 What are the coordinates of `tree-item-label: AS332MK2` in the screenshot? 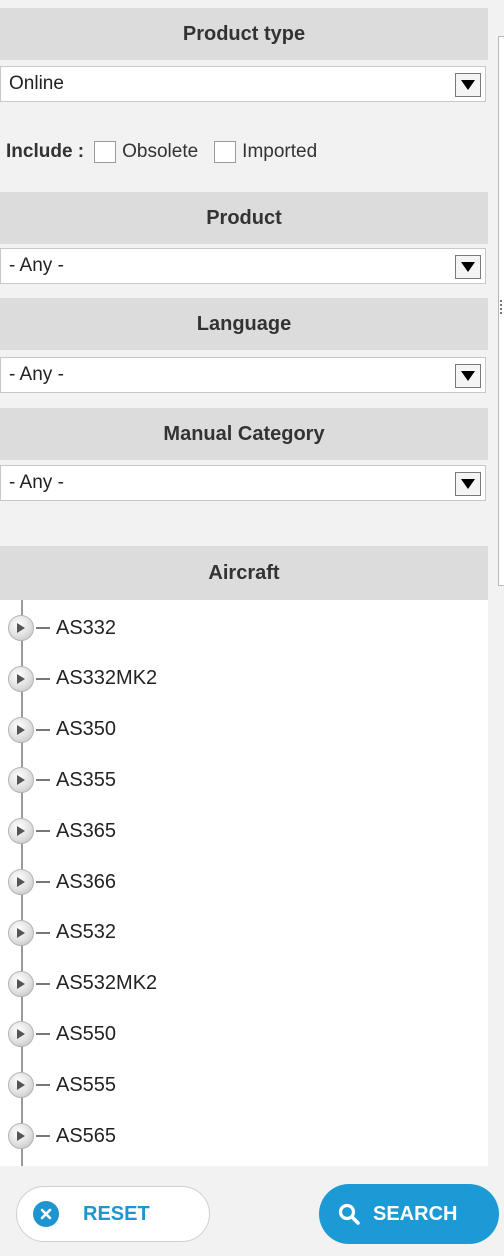 It's located at (106, 678).